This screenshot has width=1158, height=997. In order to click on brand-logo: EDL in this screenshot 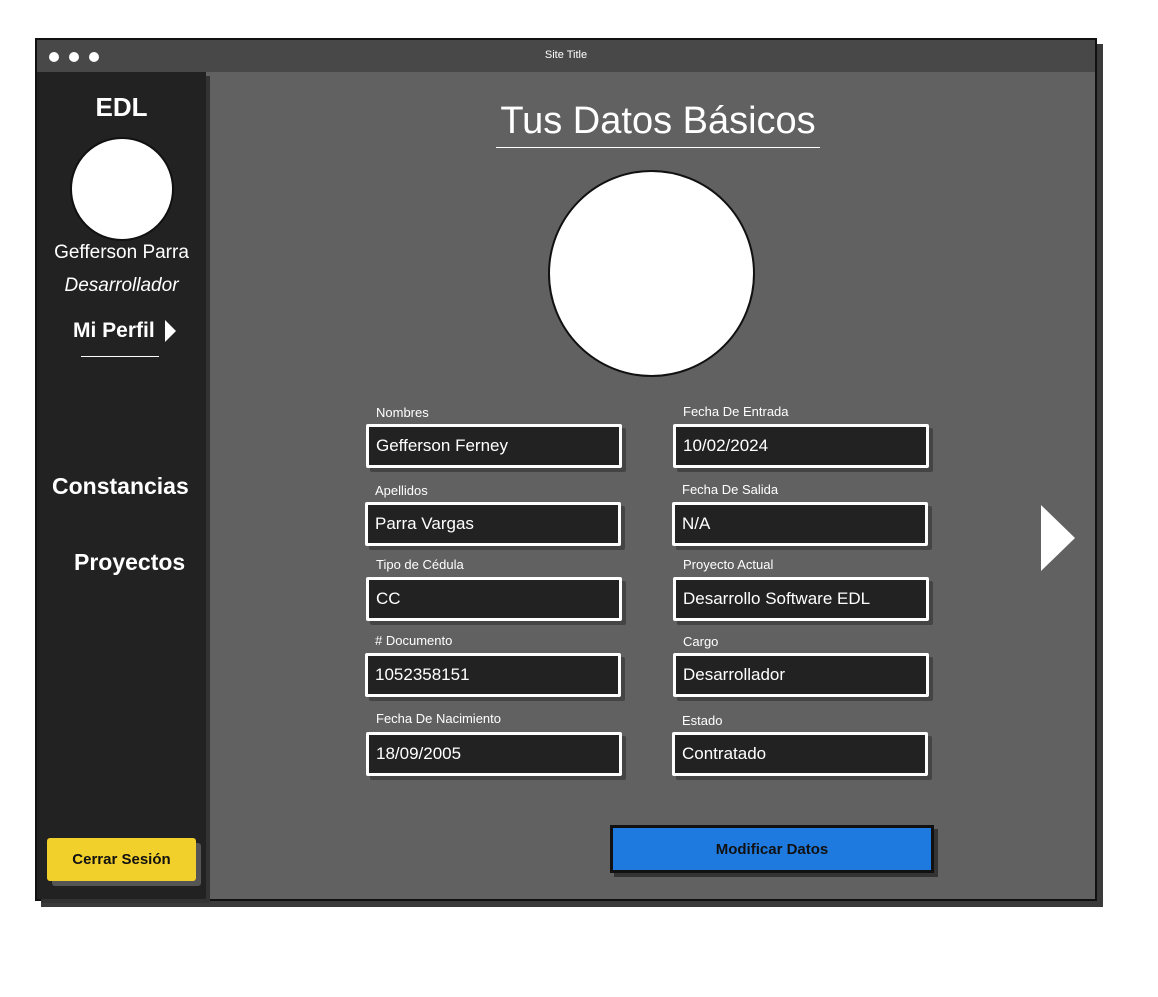, I will do `click(121, 107)`.